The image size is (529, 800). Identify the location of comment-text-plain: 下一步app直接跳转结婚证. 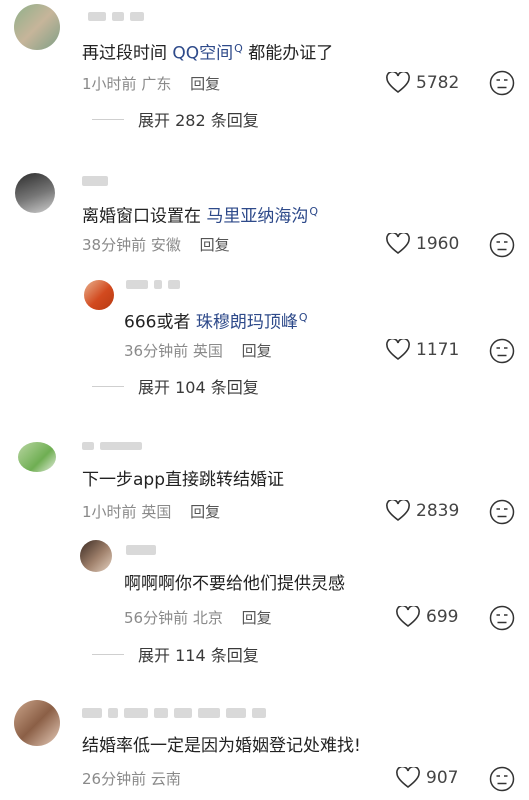
(183, 480).